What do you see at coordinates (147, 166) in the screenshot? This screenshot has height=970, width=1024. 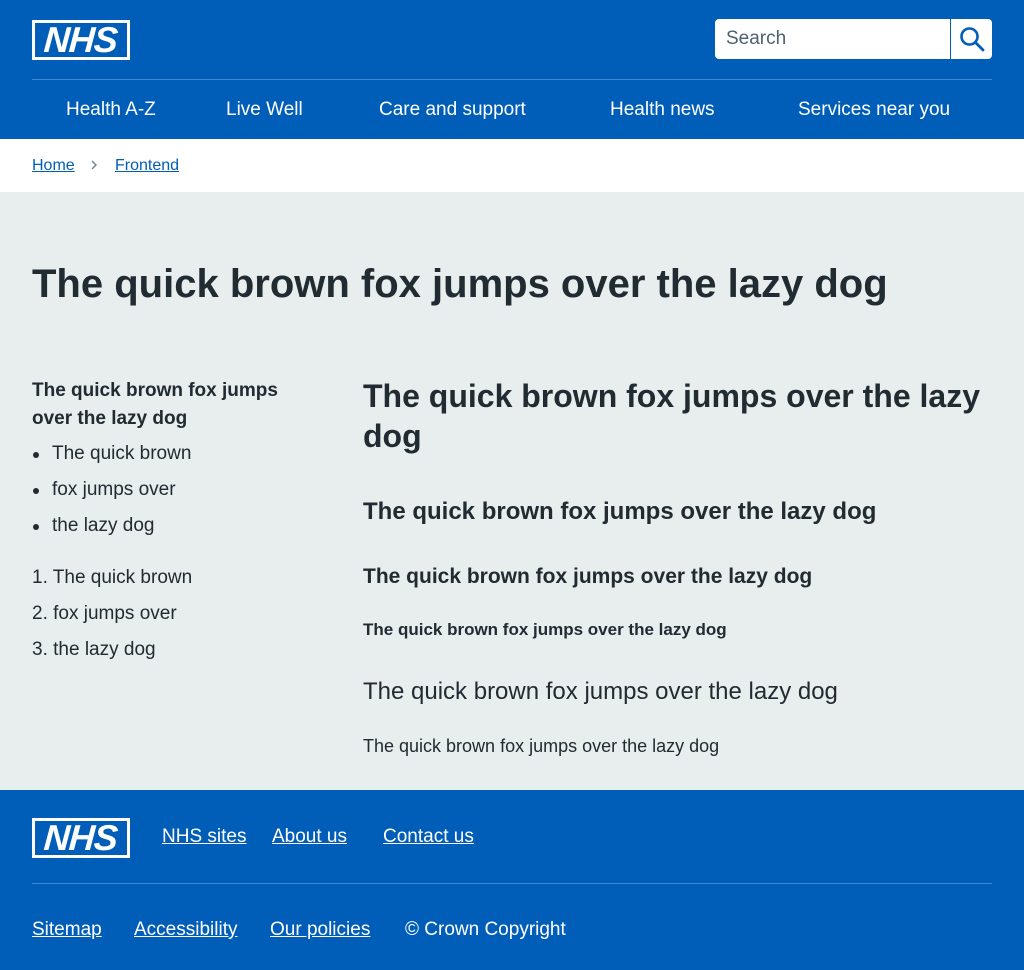 I see `breadcrumb-frontend: Frontend` at bounding box center [147, 166].